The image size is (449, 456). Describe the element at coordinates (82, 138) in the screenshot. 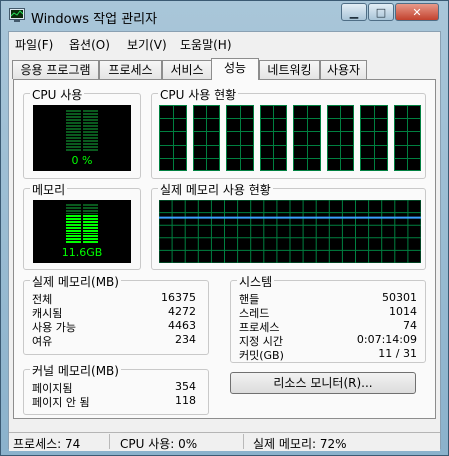

I see `cpu-usage-meter: 0 %` at that location.